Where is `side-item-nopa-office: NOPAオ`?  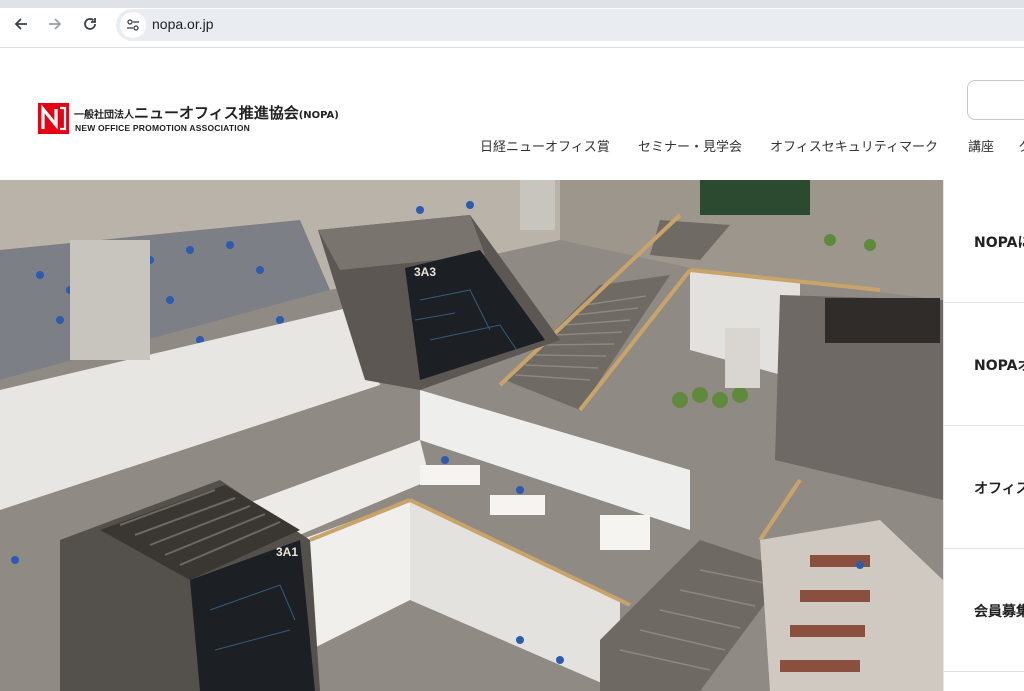
side-item-nopa-office: NOPAオ is located at coordinates (984, 364).